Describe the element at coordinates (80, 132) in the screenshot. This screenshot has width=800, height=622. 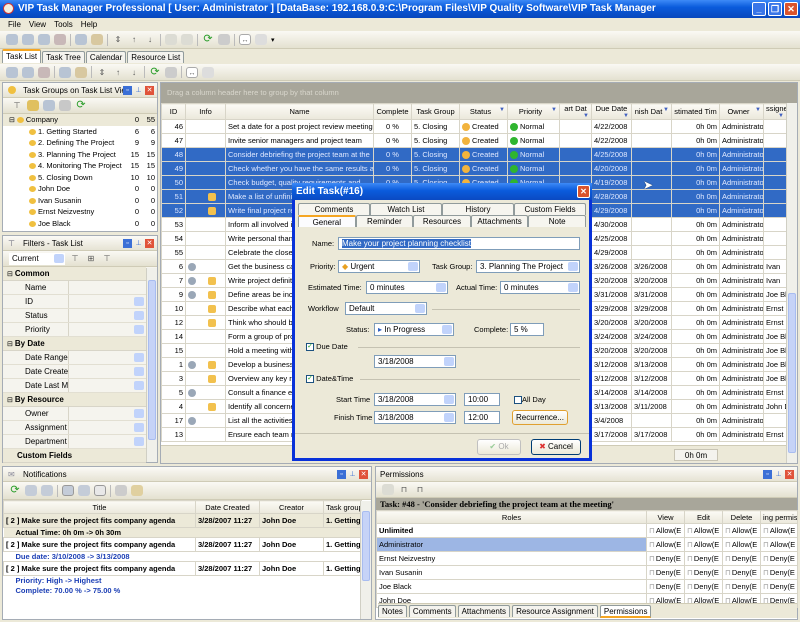
I see `task-group-item: 1. Getting Started 6 6` at that location.